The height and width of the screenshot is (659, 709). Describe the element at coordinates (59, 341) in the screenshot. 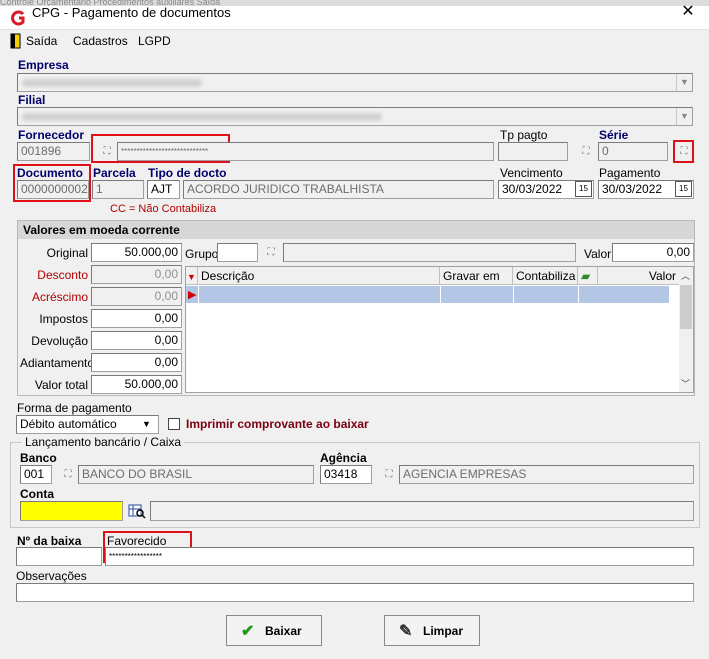

I see `devolucao-label: Devolução` at that location.